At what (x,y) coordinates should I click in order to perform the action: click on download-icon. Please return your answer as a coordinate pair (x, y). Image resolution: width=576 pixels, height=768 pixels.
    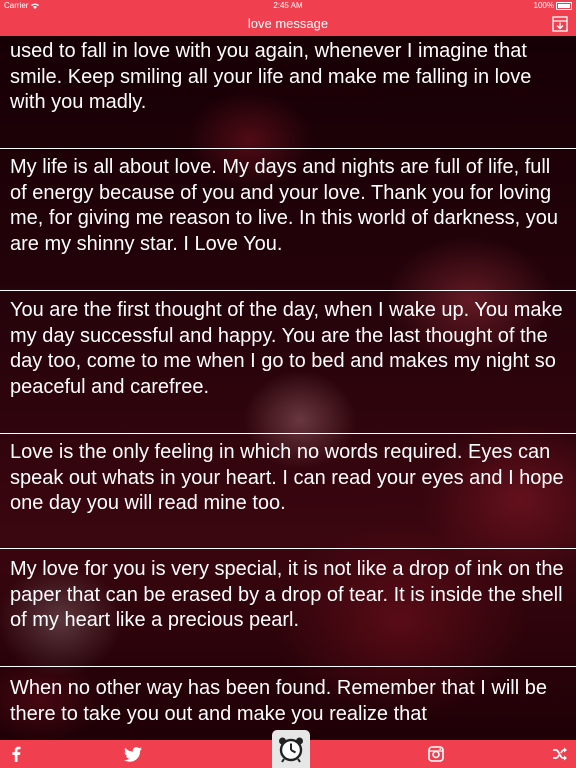
    Looking at the image, I should click on (560, 24).